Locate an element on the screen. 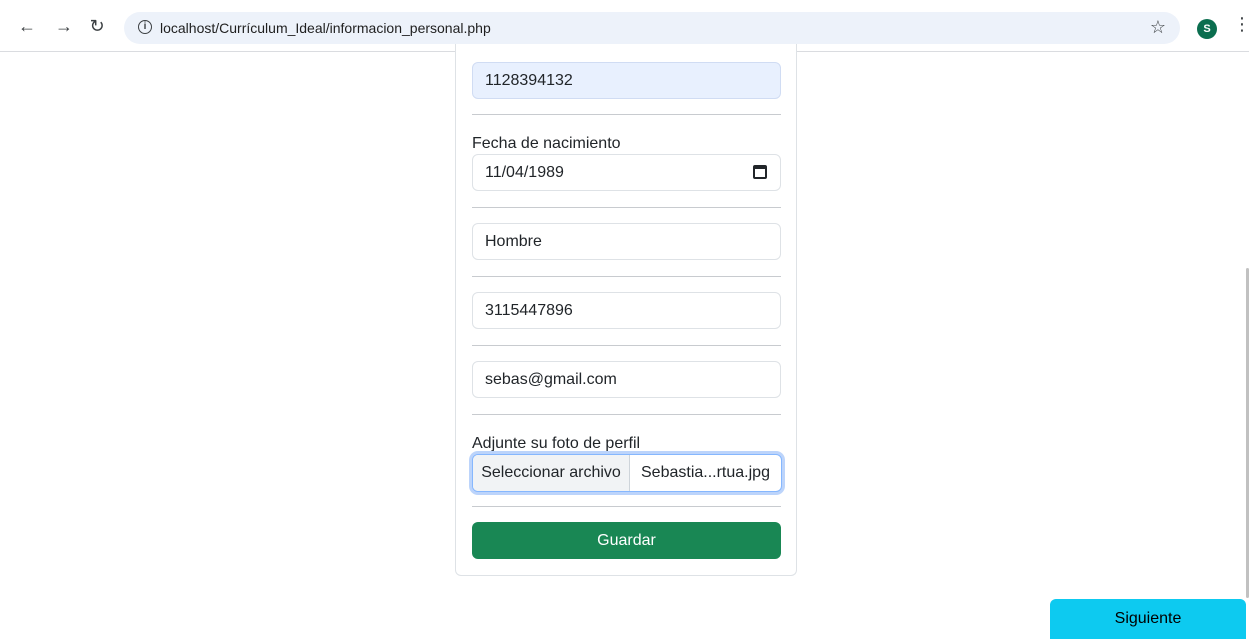  birth-date-value: 11/04/1989 is located at coordinates (524, 172).